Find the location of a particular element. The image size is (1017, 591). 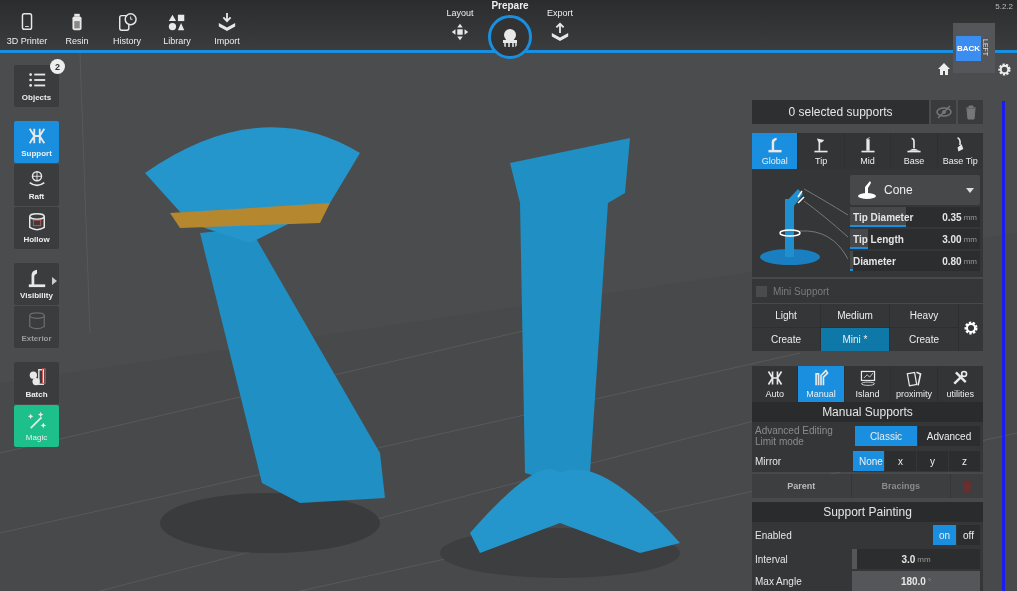

parameter-value: 3.00 is located at coordinates (952, 239).